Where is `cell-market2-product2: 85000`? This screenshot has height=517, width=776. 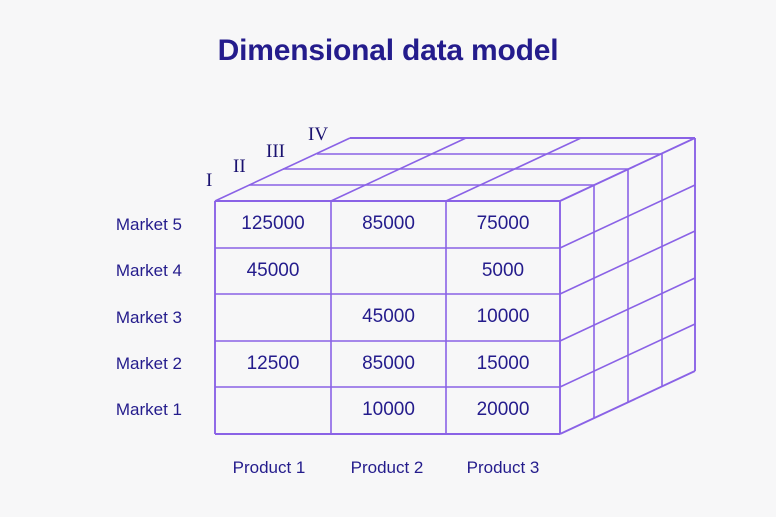
cell-market2-product2: 85000 is located at coordinates (388, 363).